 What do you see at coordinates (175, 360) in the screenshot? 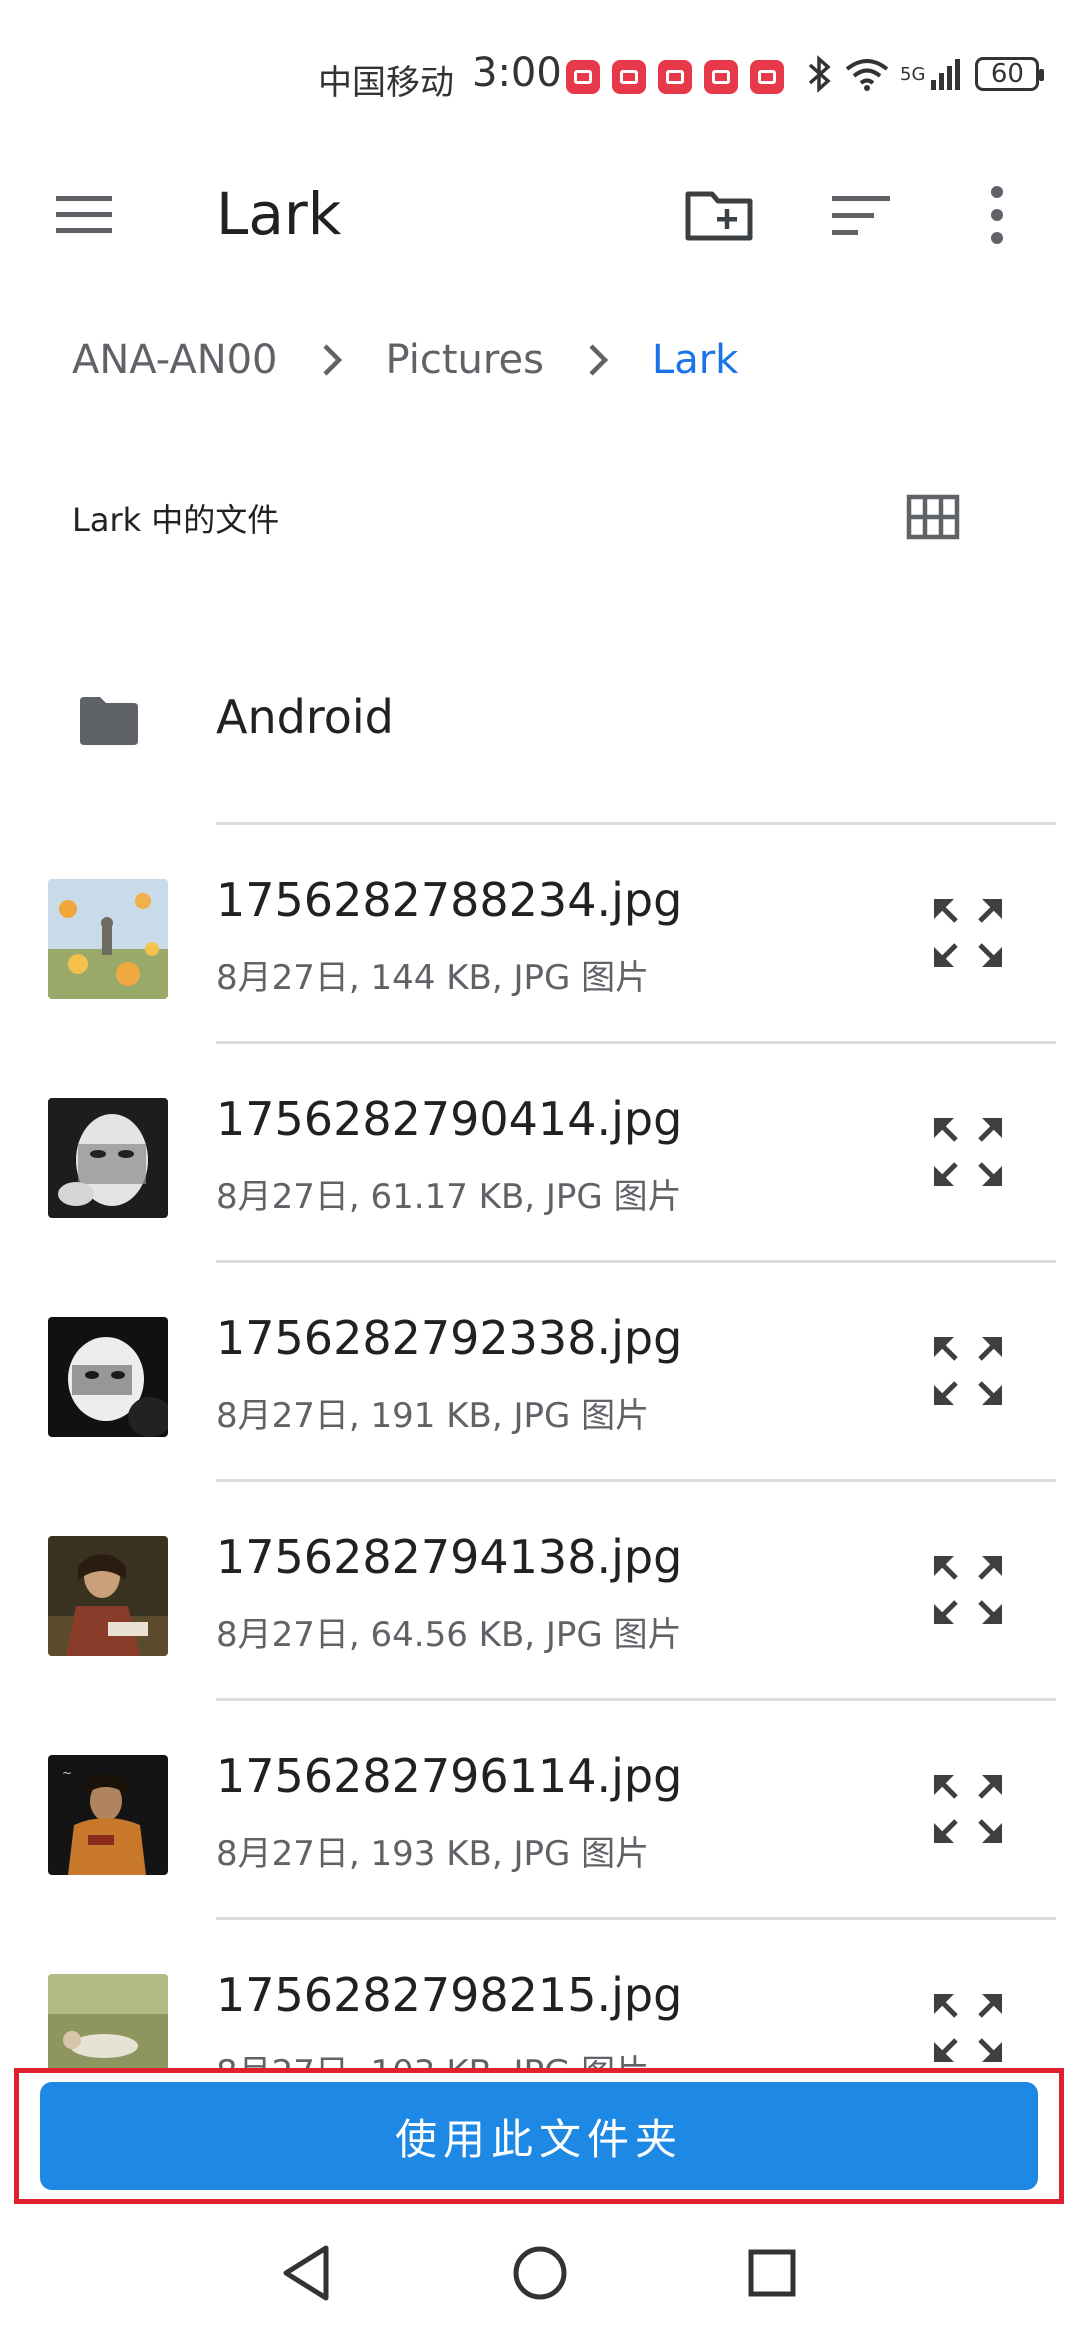
I see `breadcrumb-item-device: ANA-AN00` at bounding box center [175, 360].